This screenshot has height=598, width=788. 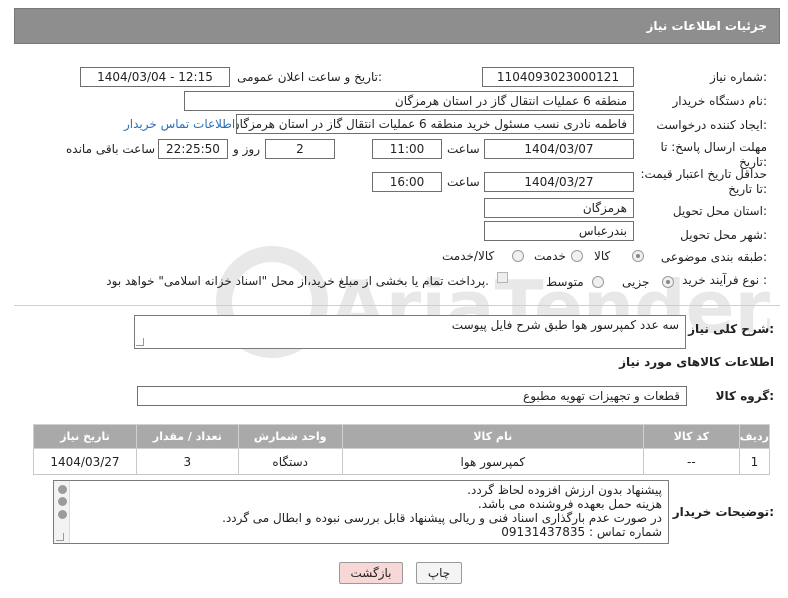 What do you see at coordinates (463, 182) in the screenshot?
I see `validity-time-label: ساعت` at bounding box center [463, 182].